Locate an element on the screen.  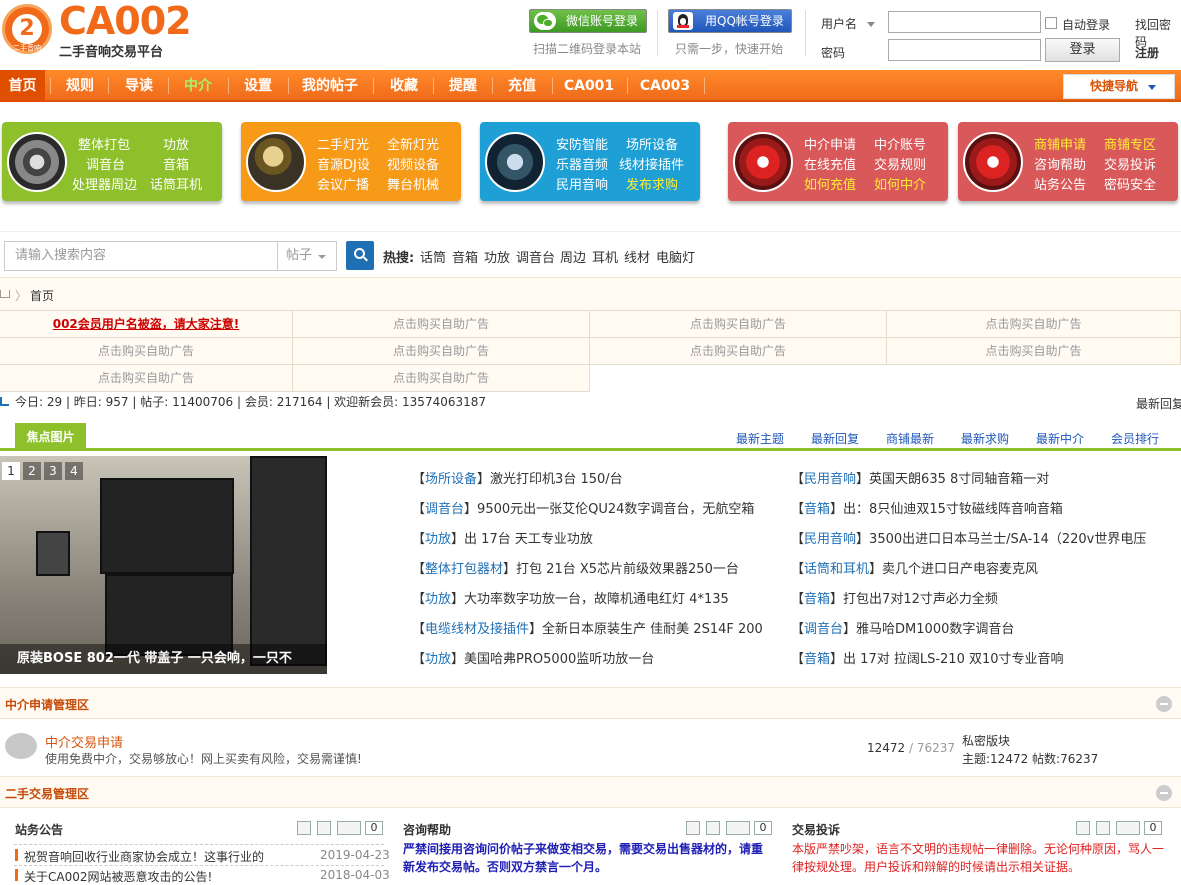
post-tag: 民用音响 is located at coordinates (830, 479).